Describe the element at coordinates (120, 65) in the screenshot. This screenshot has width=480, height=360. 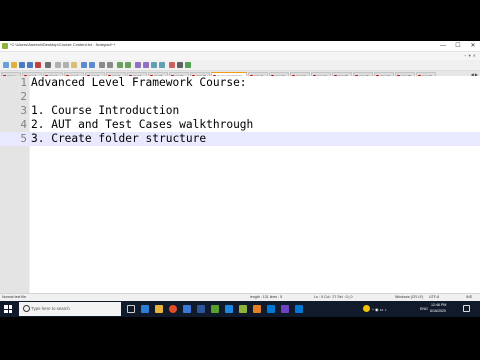
I see `zoom-in-icon` at that location.